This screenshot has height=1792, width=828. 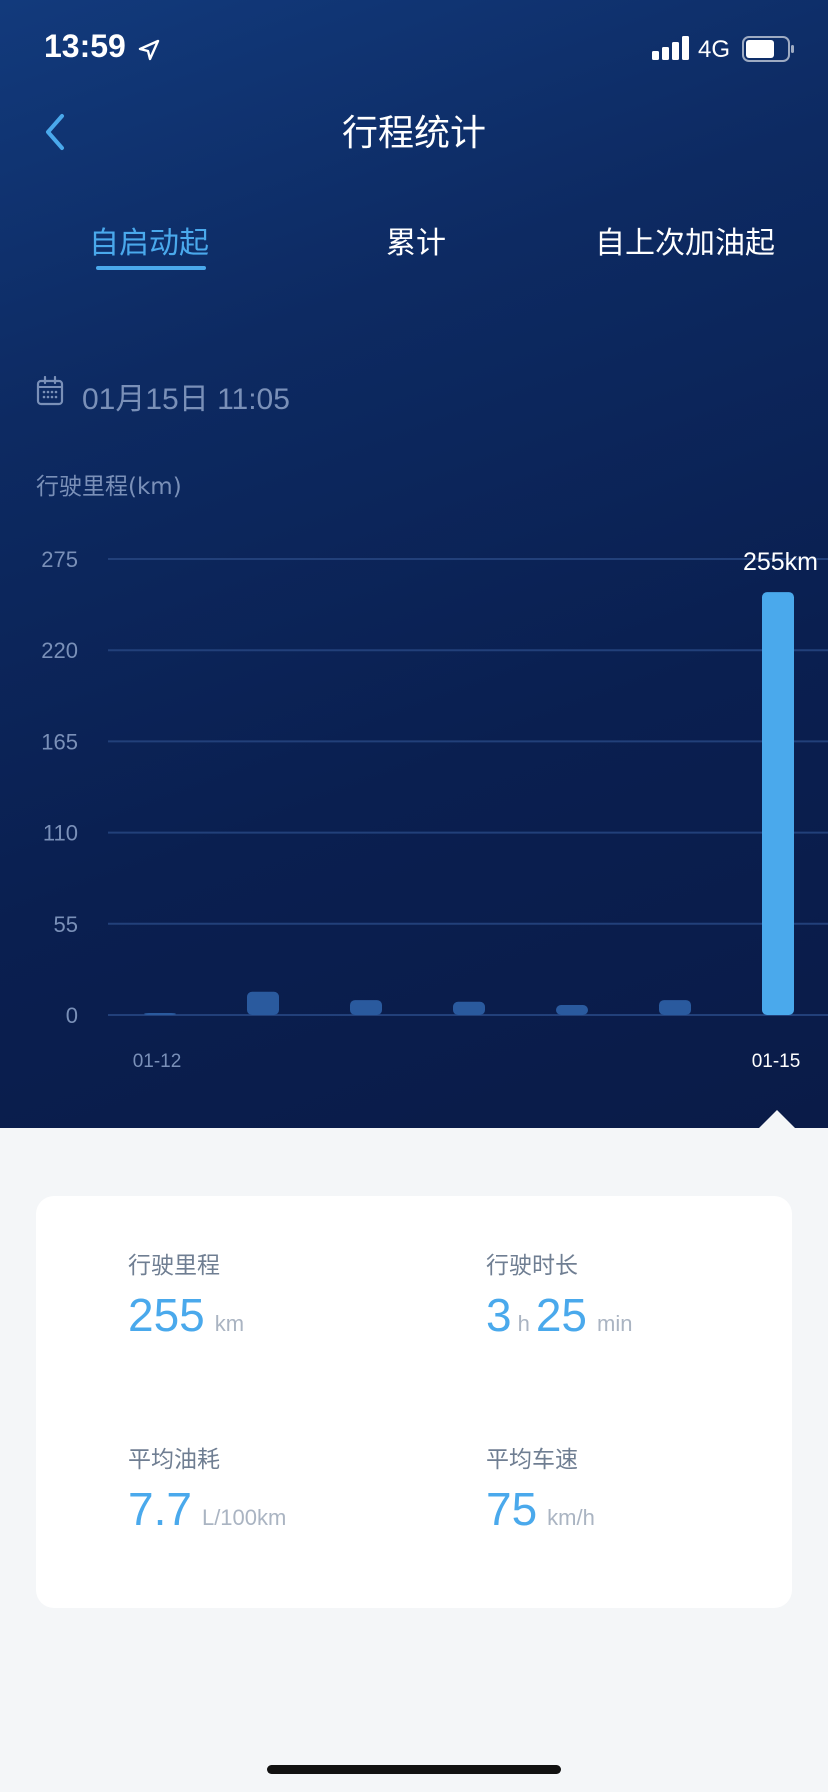 I want to click on stat-fuel: 平均油耗 7.7 L/100km, so click(x=210, y=1488).